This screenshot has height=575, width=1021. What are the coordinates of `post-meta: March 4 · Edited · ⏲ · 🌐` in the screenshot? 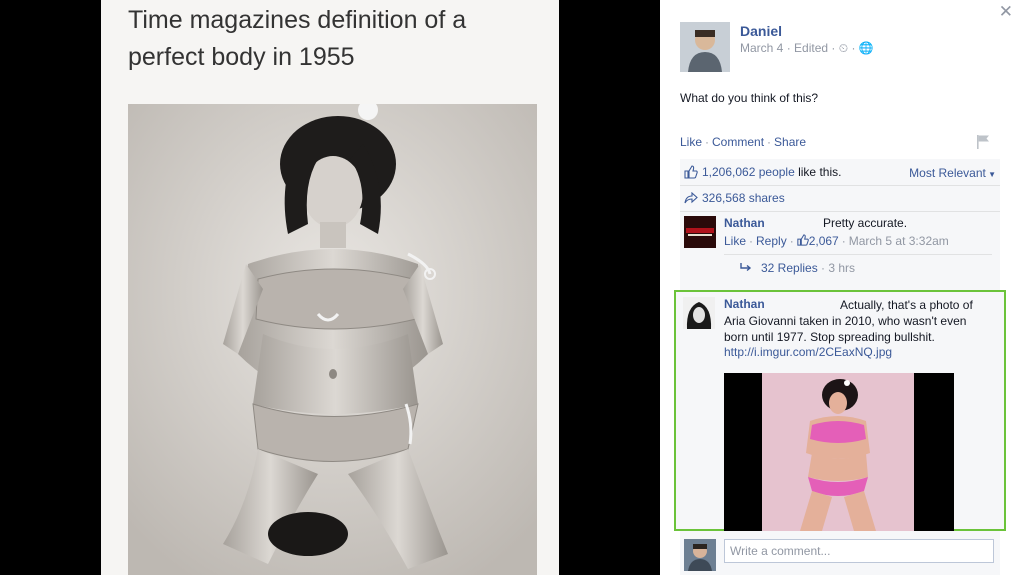 It's located at (807, 48).